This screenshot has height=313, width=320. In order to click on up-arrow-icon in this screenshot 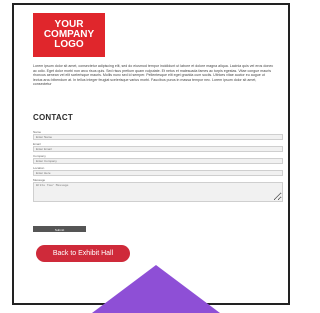, I will do `click(156, 289)`.